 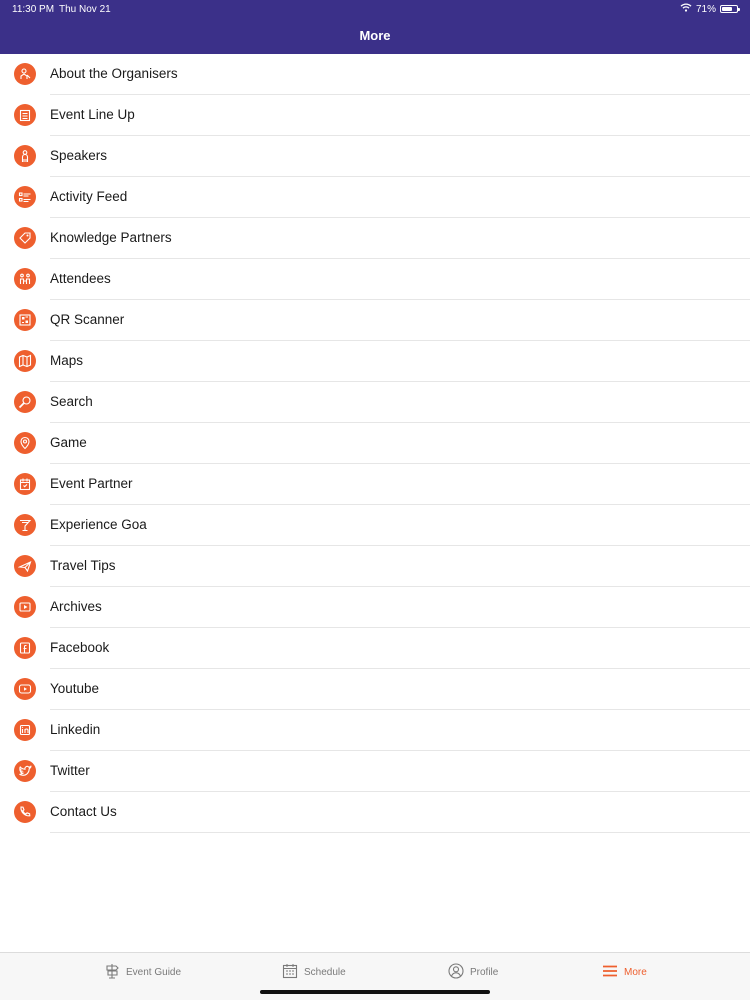 I want to click on menu-item-attendees: Attendees, so click(x=375, y=279).